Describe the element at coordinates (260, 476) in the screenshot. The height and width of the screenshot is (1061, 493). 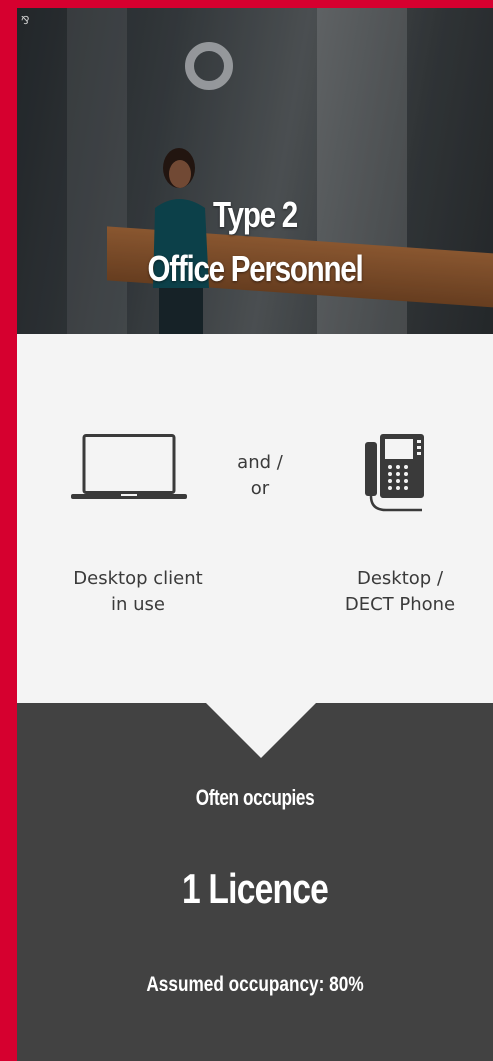
I see `and-or-connector: and / or` at that location.